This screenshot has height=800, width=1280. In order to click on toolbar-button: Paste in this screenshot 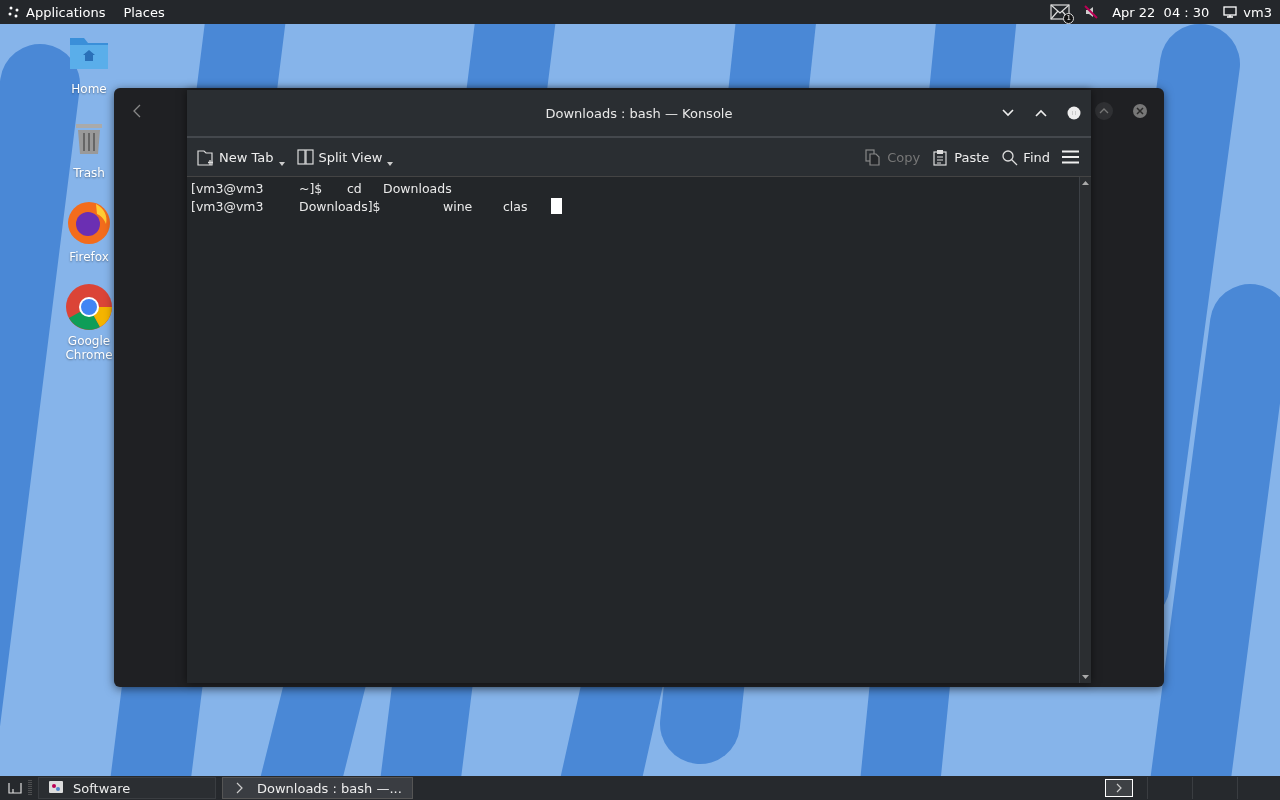, I will do `click(963, 157)`.